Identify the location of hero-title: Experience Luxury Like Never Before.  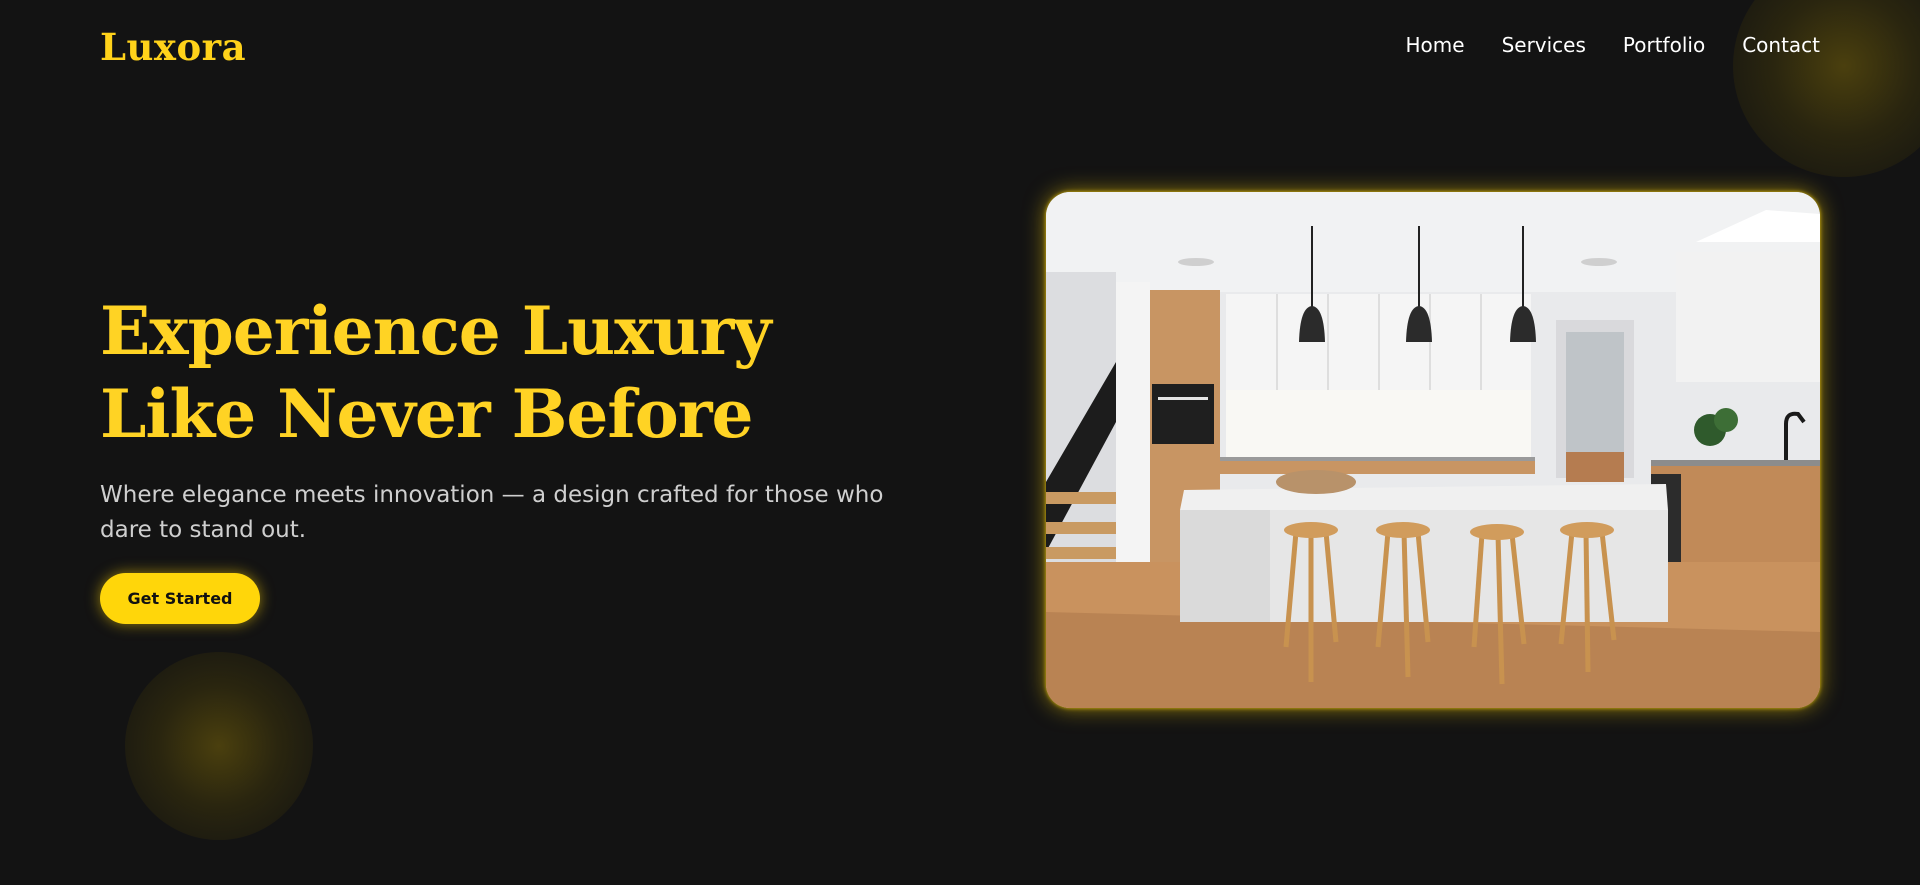
(436, 373).